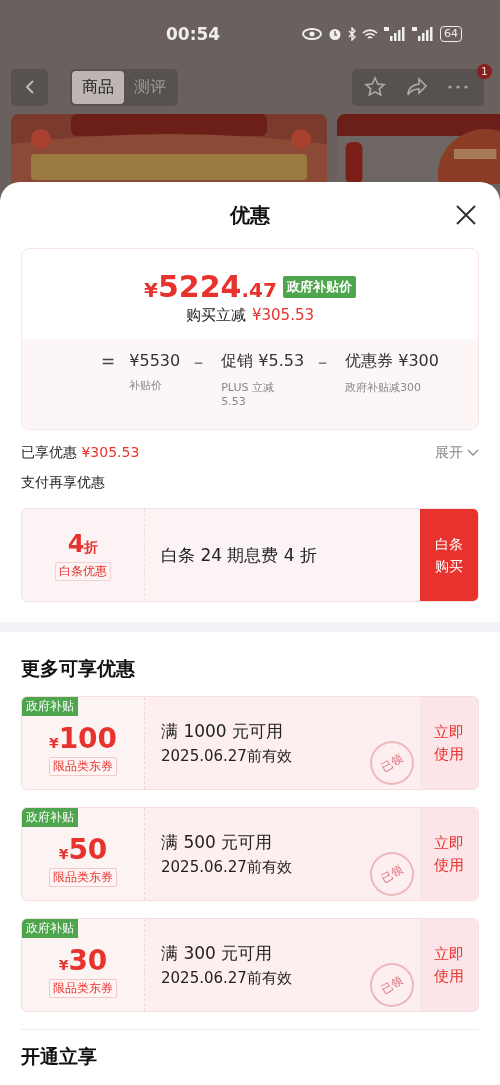 The image size is (500, 1085). What do you see at coordinates (80, 453) in the screenshot?
I see `enjoyed-discount: 已享优惠 ¥305.53` at bounding box center [80, 453].